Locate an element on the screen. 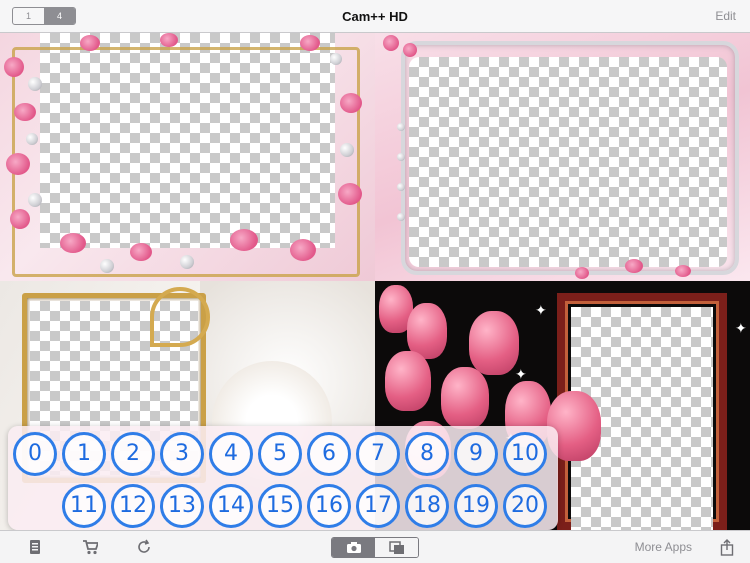 This screenshot has height=563, width=750. top-navigation-bar: 1 4 Cam++ HD Edit is located at coordinates (375, 16).